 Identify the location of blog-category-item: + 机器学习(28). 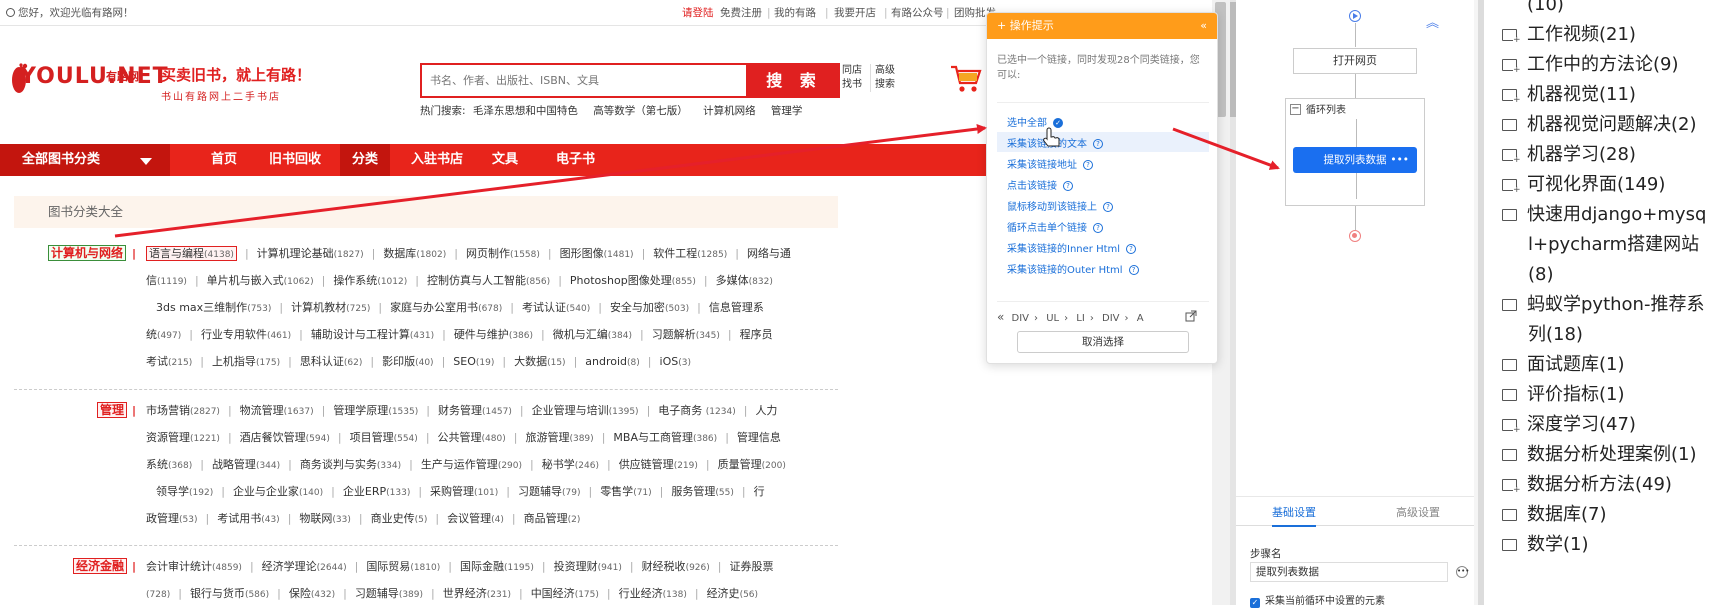
(1569, 155).